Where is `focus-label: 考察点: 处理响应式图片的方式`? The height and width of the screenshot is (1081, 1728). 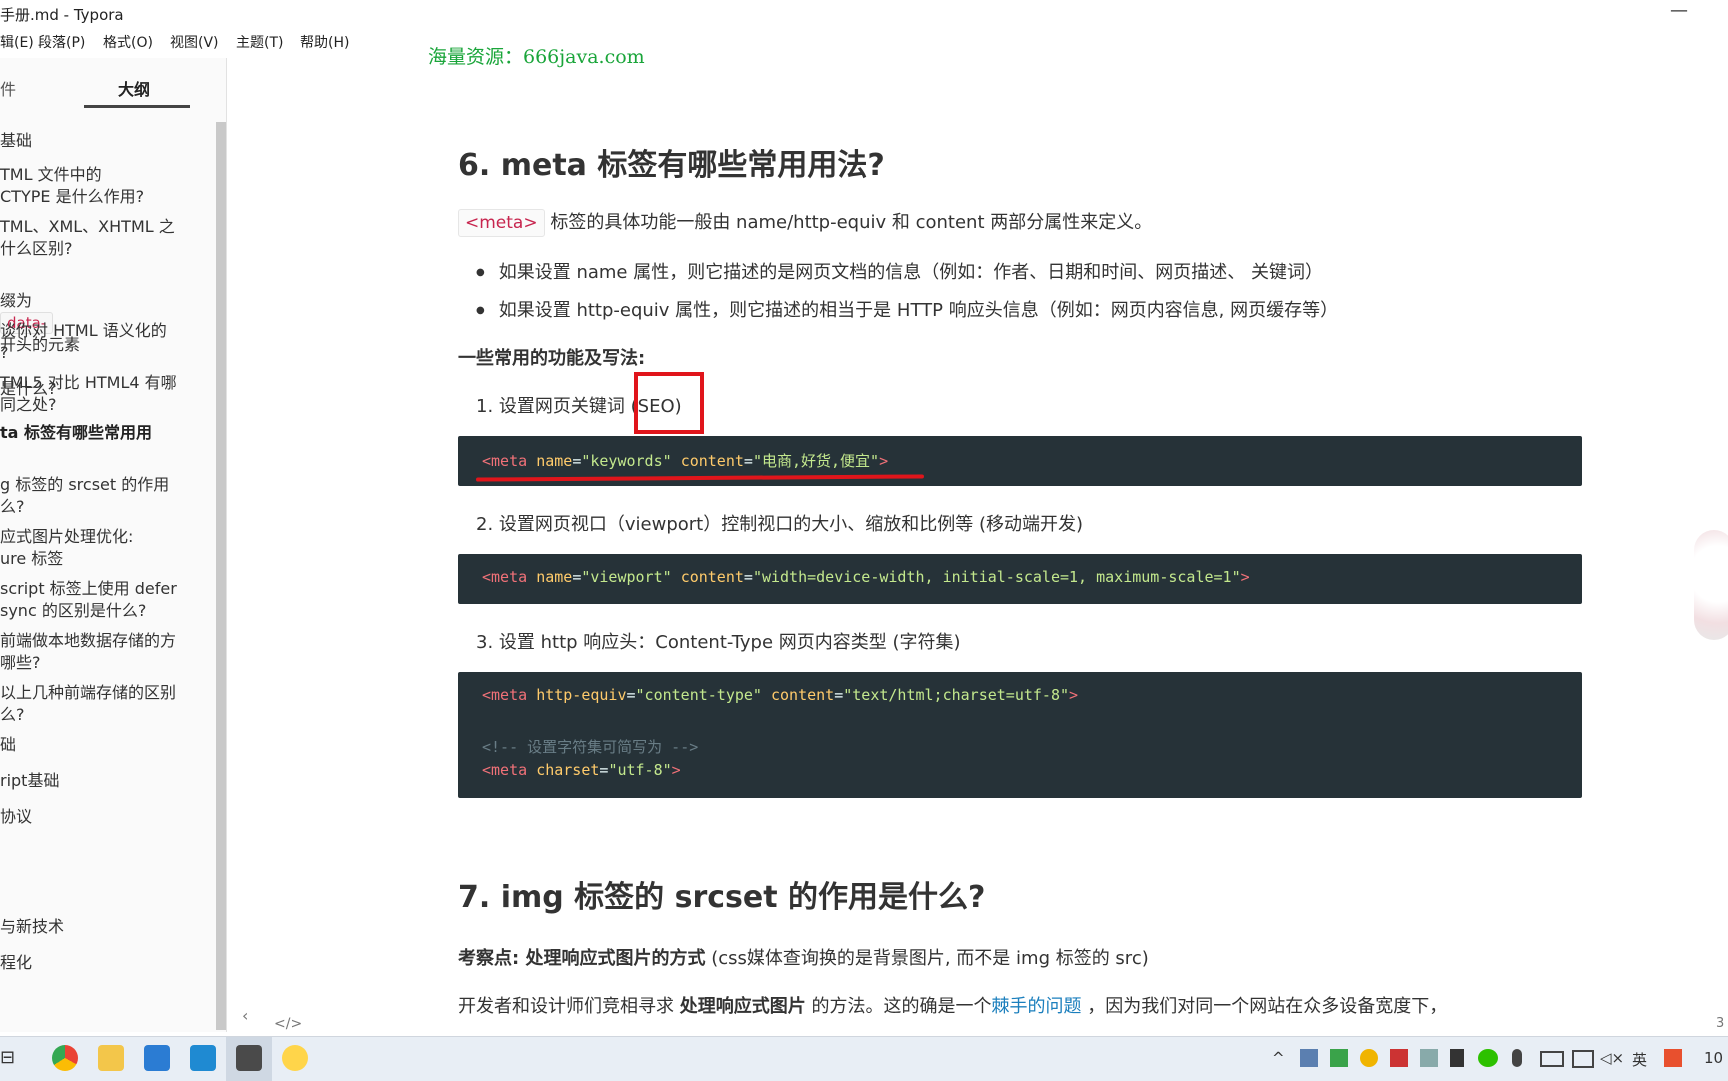
focus-label: 考察点: 处理响应式图片的方式 is located at coordinates (582, 958).